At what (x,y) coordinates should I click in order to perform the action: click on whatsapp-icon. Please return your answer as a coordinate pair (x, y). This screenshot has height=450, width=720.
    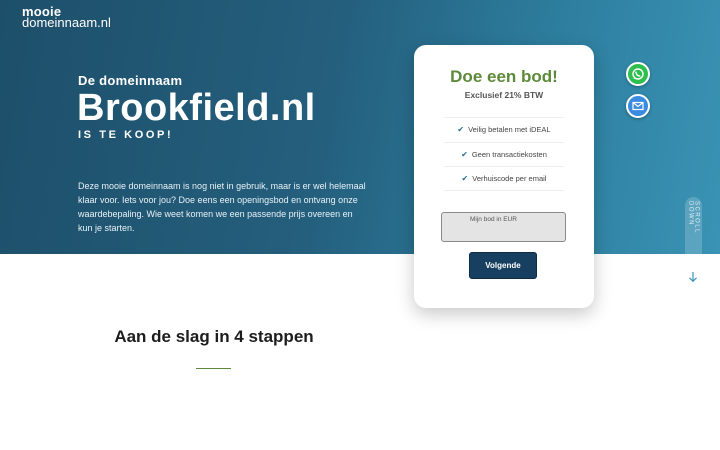
    Looking at the image, I should click on (638, 74).